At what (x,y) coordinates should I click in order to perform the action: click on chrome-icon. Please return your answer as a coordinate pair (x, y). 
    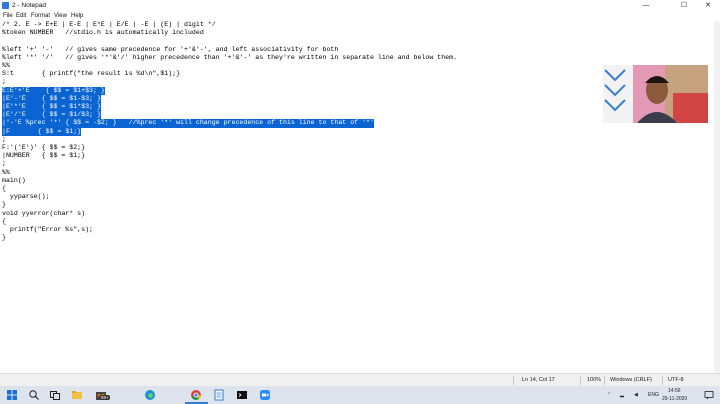
    Looking at the image, I should click on (196, 395).